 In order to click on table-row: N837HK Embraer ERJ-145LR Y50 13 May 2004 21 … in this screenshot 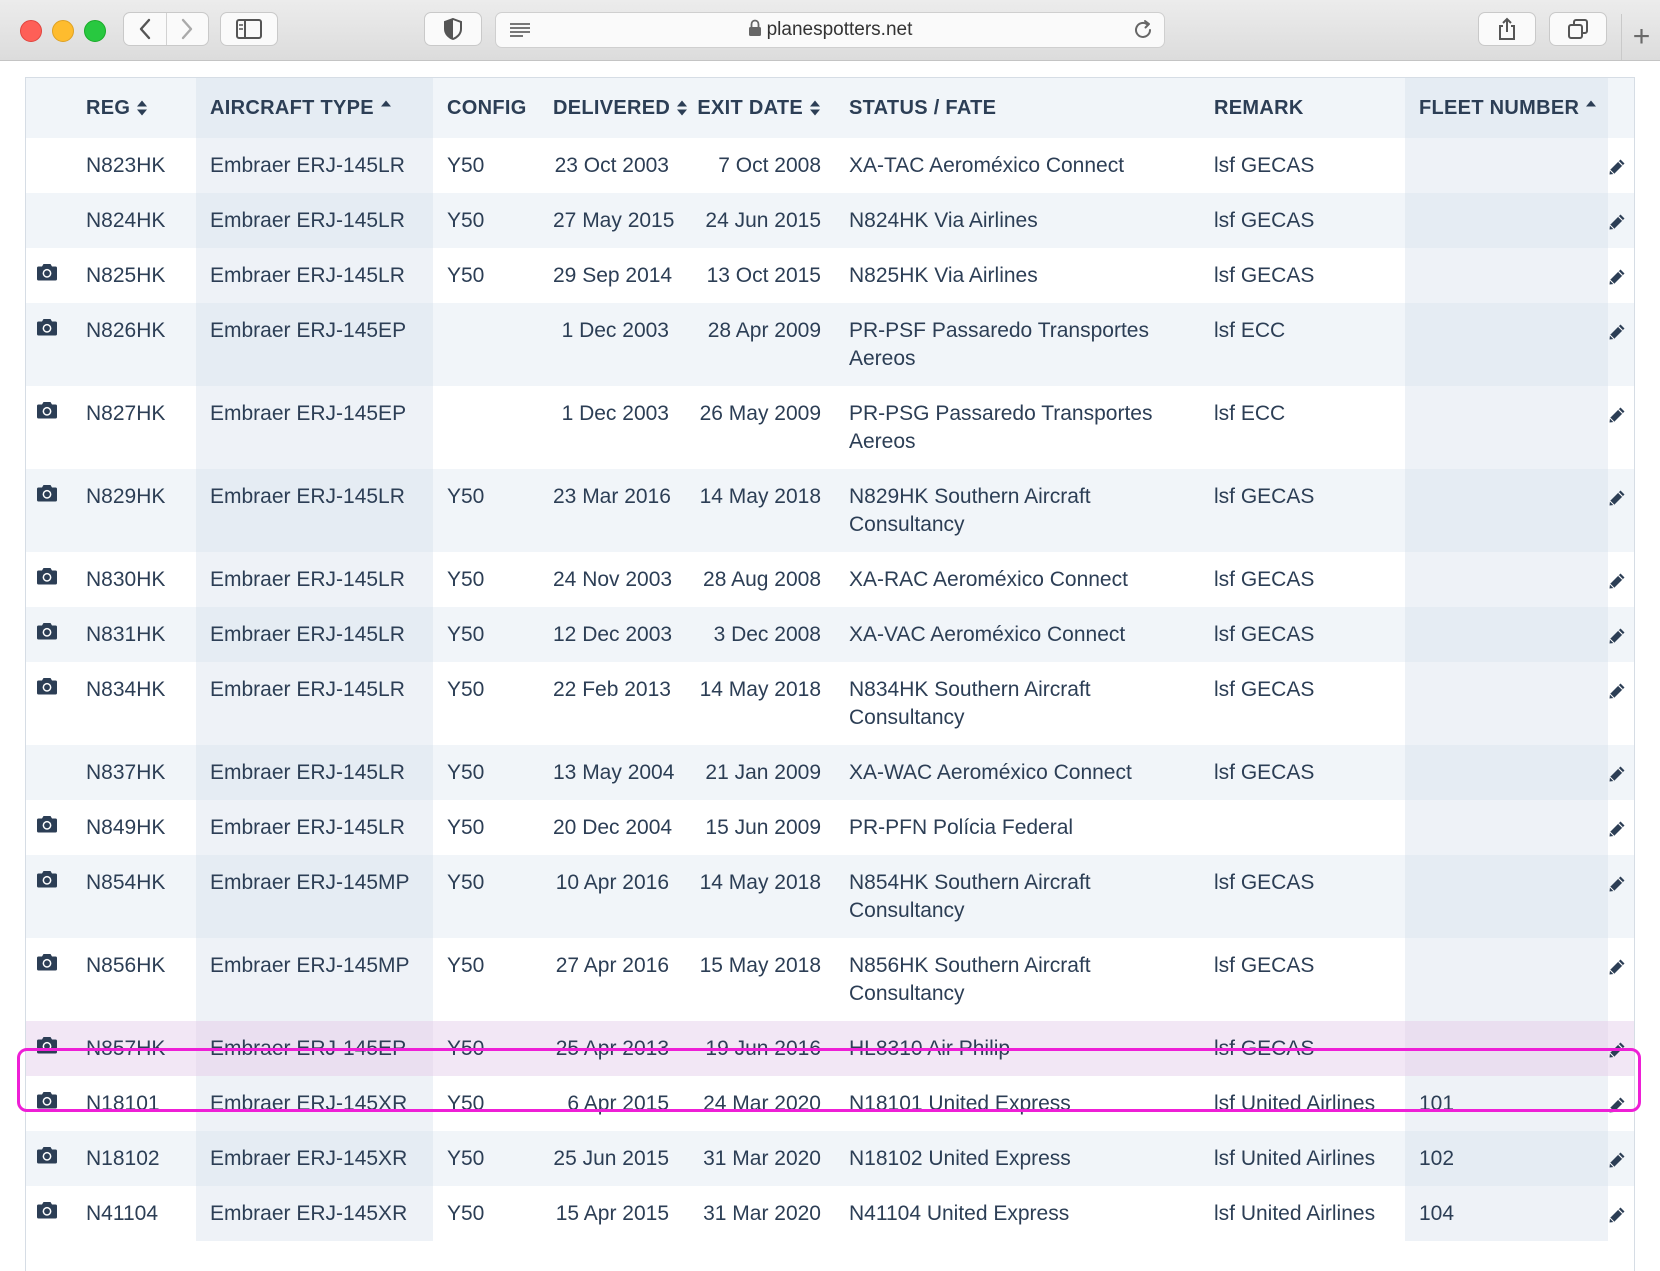, I will do `click(830, 772)`.